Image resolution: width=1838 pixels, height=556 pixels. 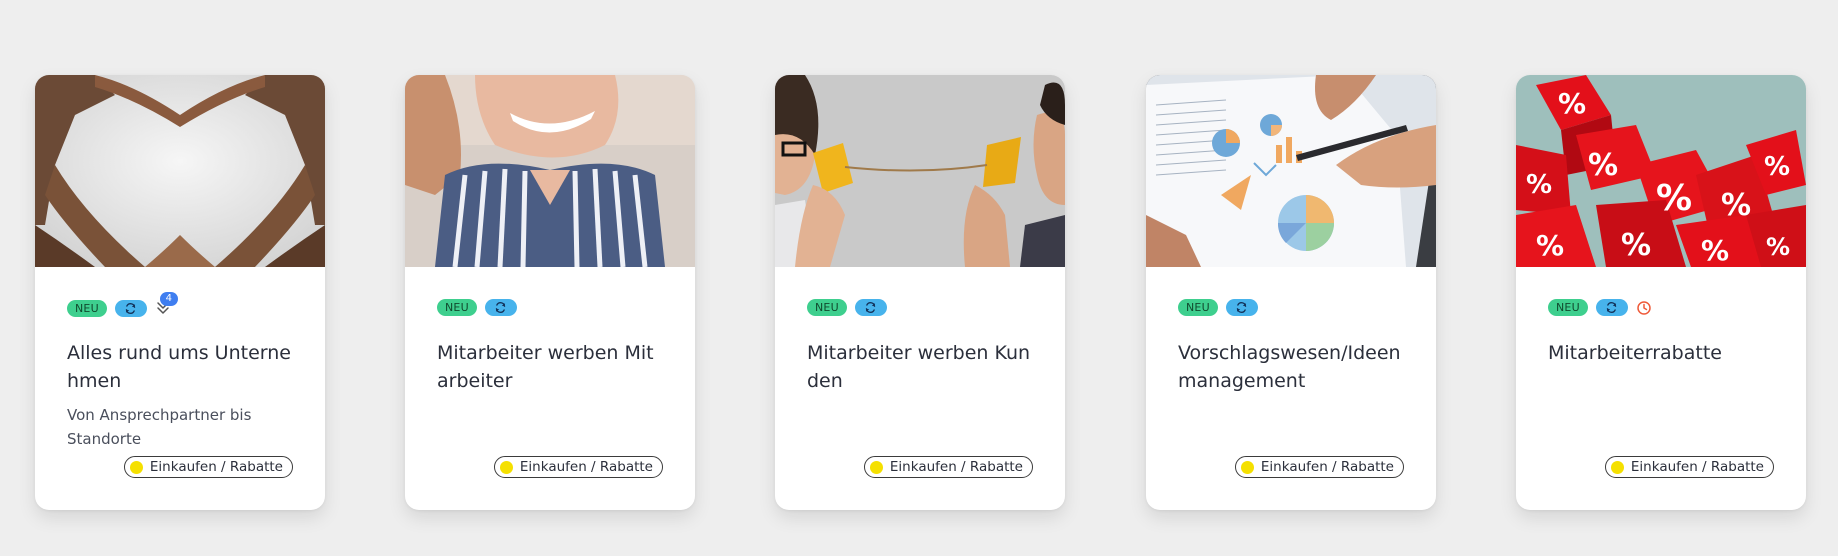 I want to click on flow-count-badge: 4, so click(x=168, y=299).